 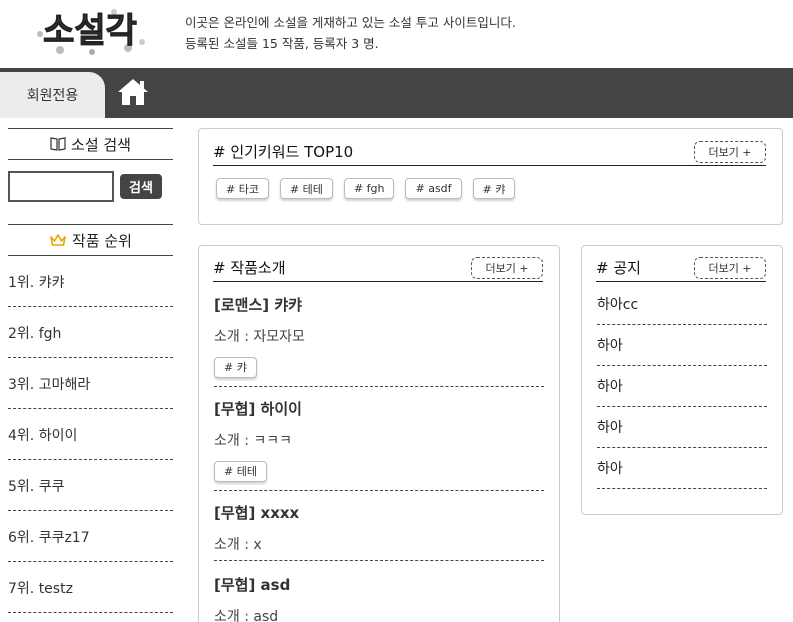 I want to click on crown-icon, so click(x=58, y=240).